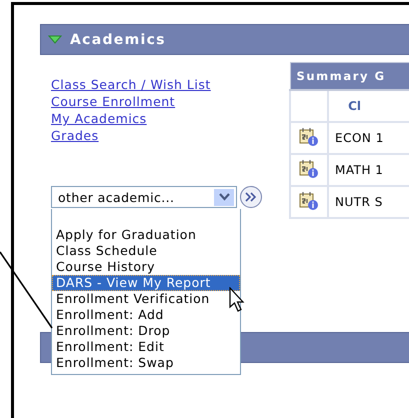 The image size is (409, 418). Describe the element at coordinates (146, 363) in the screenshot. I see `dropdown-option: Enrollment: Swap` at that location.